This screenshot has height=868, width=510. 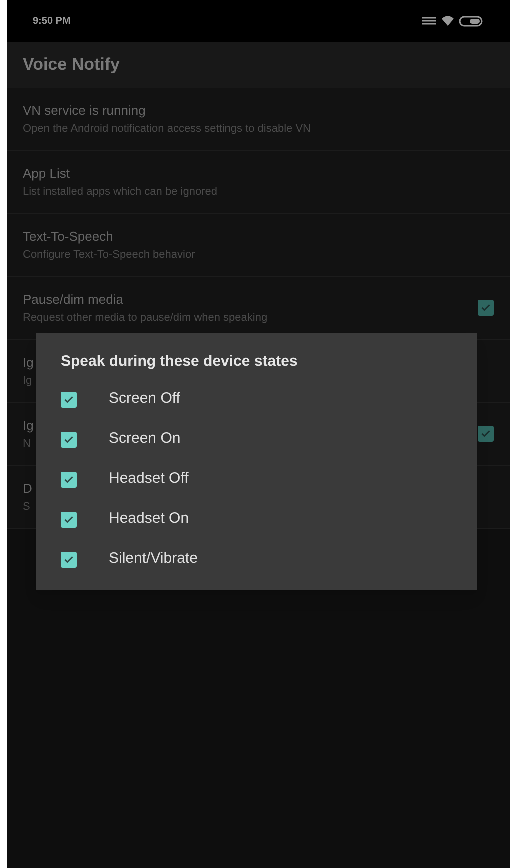 What do you see at coordinates (149, 519) in the screenshot?
I see `option-label: Headset On` at bounding box center [149, 519].